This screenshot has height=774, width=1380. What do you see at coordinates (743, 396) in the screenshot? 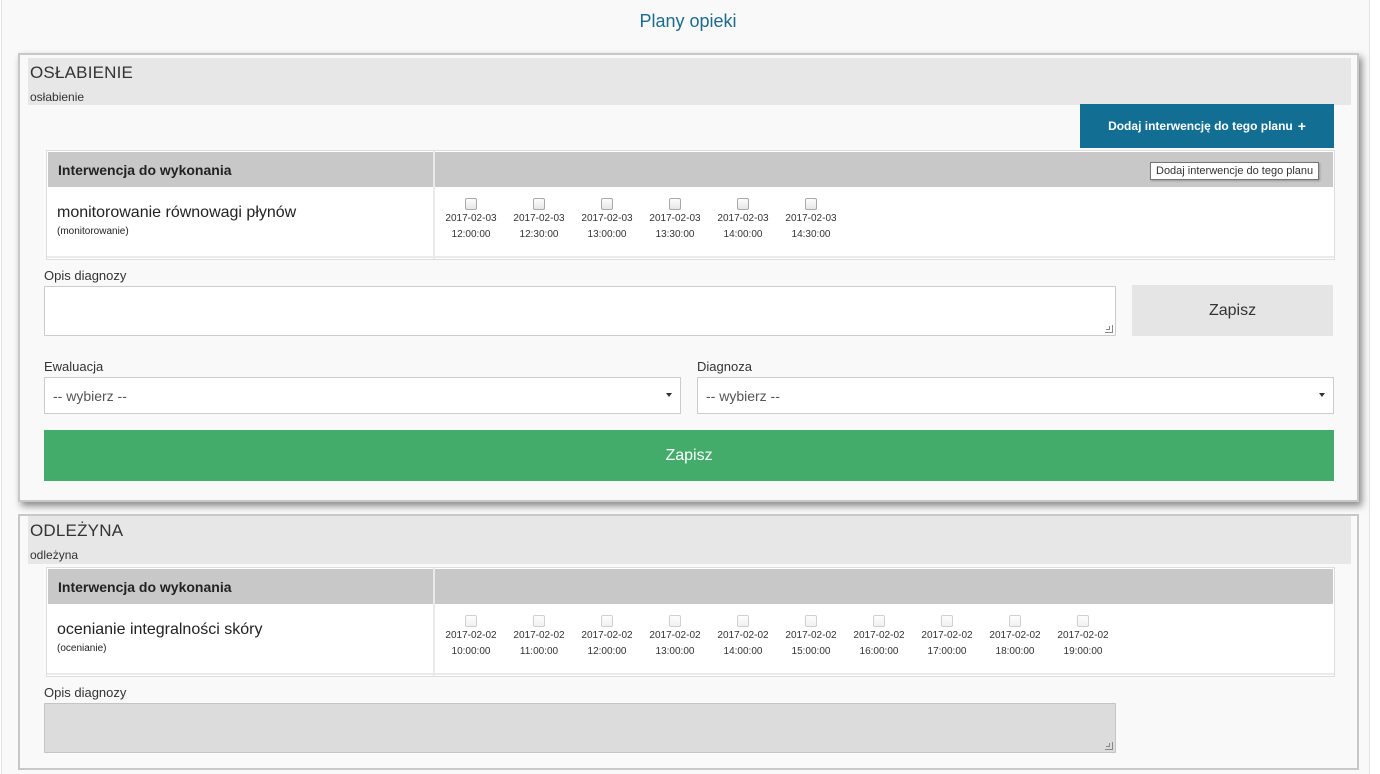
I see `diagnosis-select-value: -- wybierz --` at bounding box center [743, 396].